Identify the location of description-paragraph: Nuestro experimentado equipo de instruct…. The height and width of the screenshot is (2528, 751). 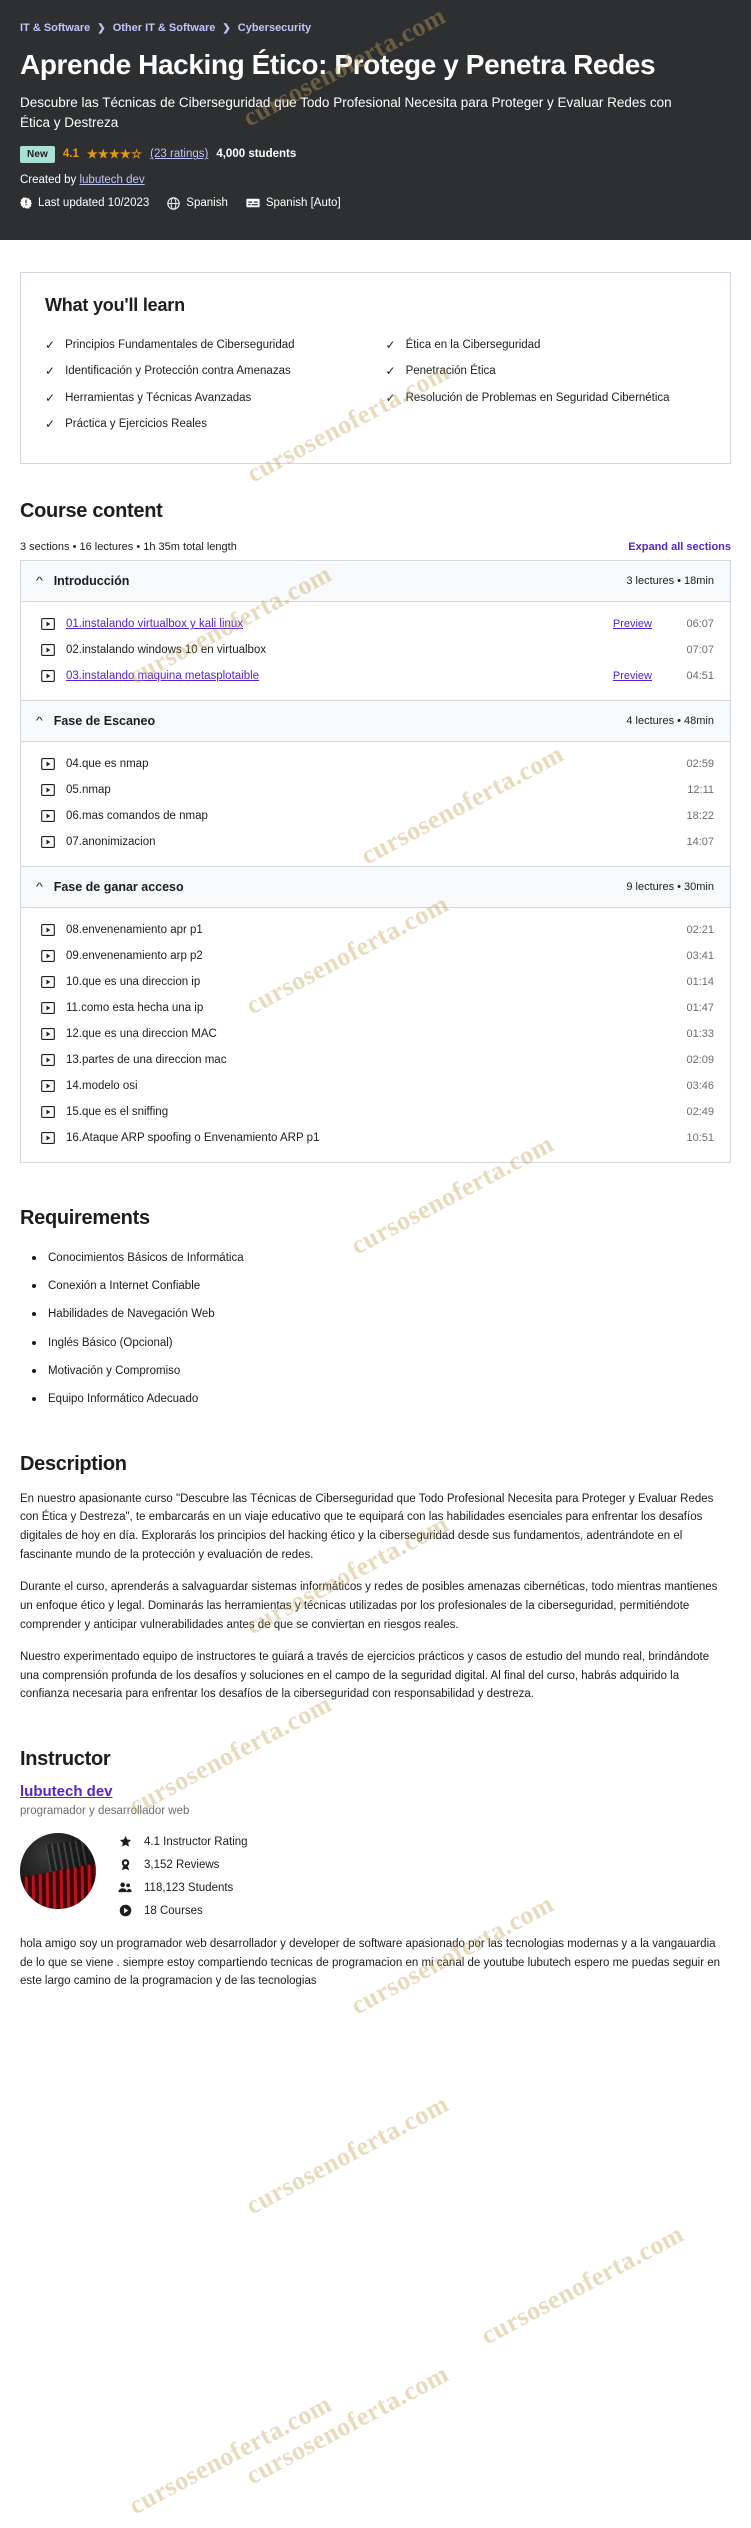
(365, 1676).